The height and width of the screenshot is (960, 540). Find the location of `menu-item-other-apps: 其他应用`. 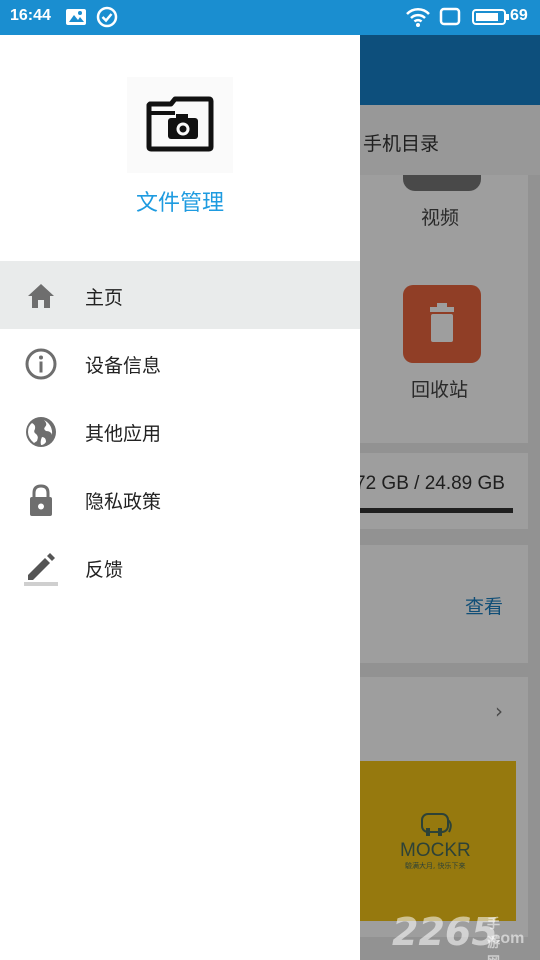

menu-item-other-apps: 其他应用 is located at coordinates (180, 431).